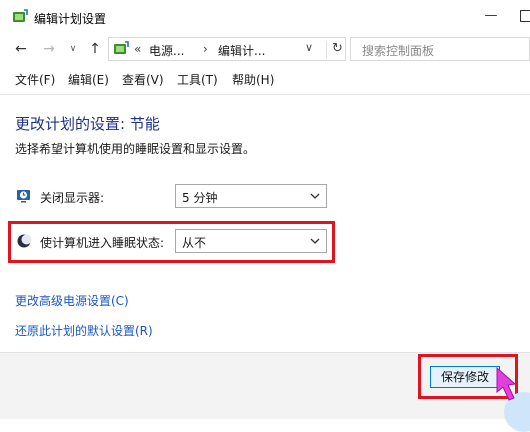 The width and height of the screenshot is (530, 432). Describe the element at coordinates (194, 242) in the screenshot. I see `sleep-value: 从不` at that location.